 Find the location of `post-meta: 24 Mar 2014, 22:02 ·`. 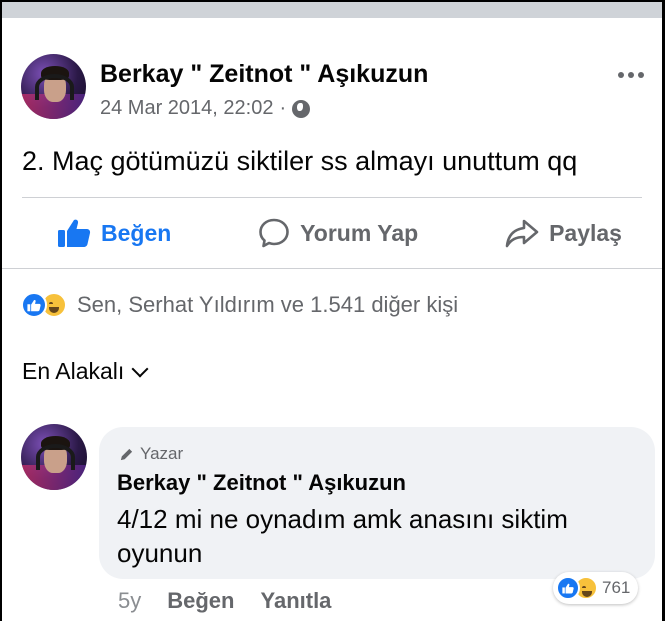

post-meta: 24 Mar 2014, 22:02 · is located at coordinates (205, 108).